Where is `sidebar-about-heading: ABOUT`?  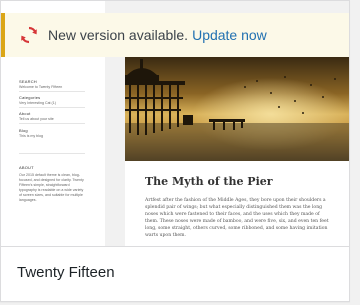 sidebar-about-heading: ABOUT is located at coordinates (26, 167).